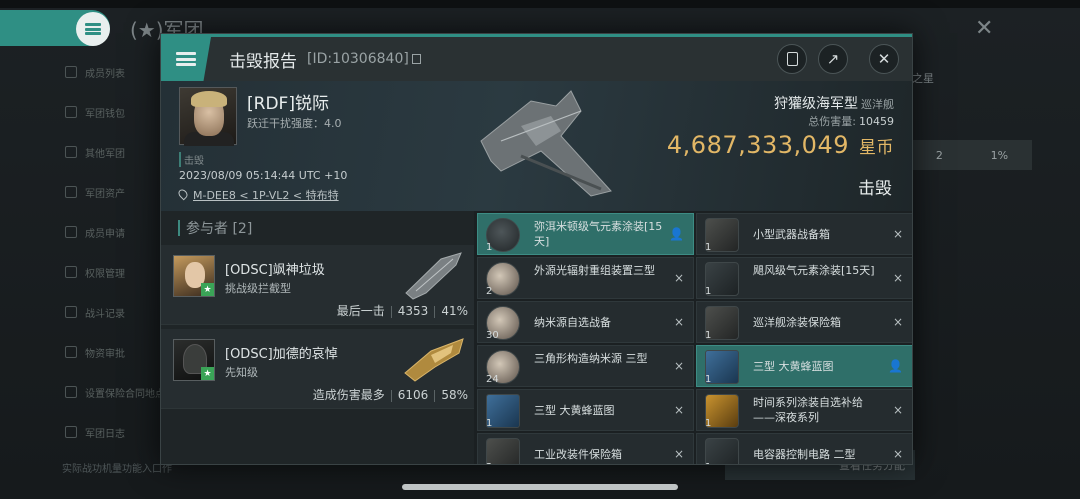  I want to click on participant-row: ★ [ODSC]飒神垃圾 挑战级拦截型 最后一击 4353 41%, so click(317, 285).